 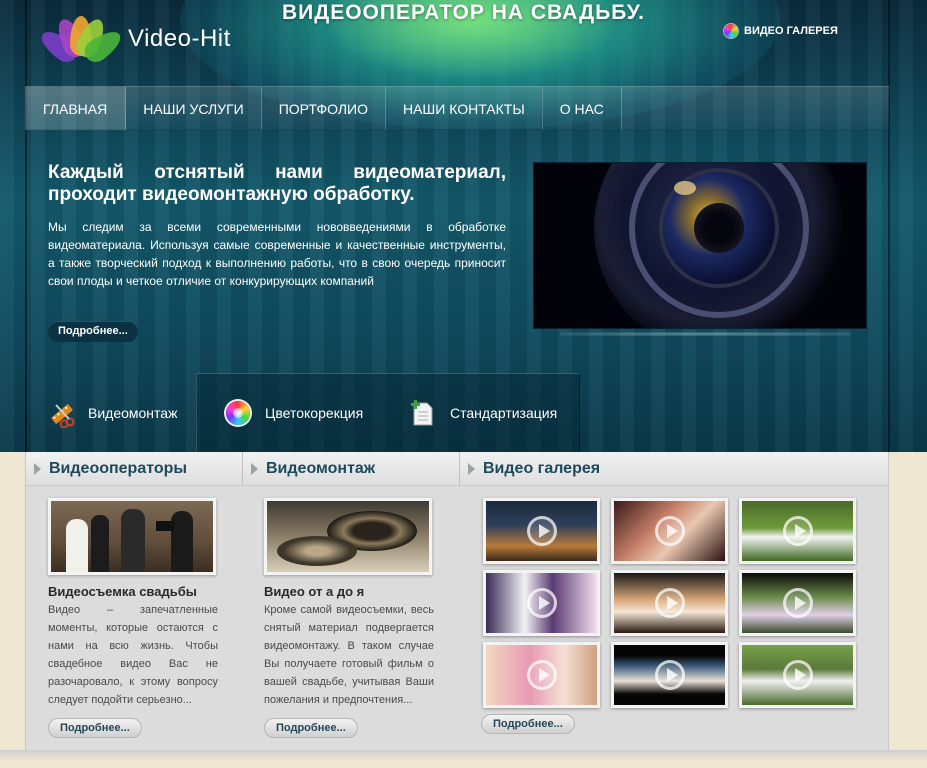 What do you see at coordinates (700, 245) in the screenshot?
I see `camera-lens-image` at bounding box center [700, 245].